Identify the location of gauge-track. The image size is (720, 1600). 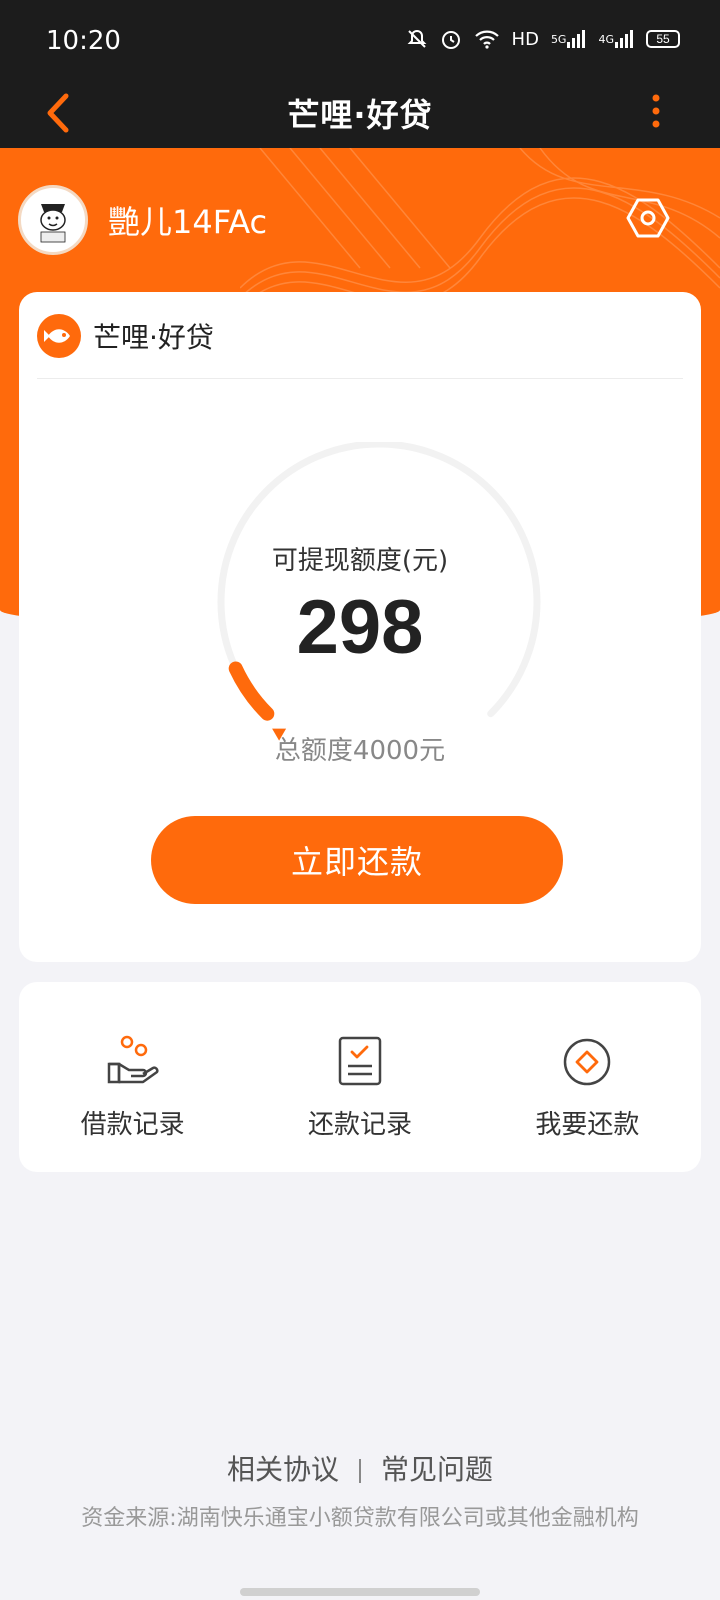
(379, 580).